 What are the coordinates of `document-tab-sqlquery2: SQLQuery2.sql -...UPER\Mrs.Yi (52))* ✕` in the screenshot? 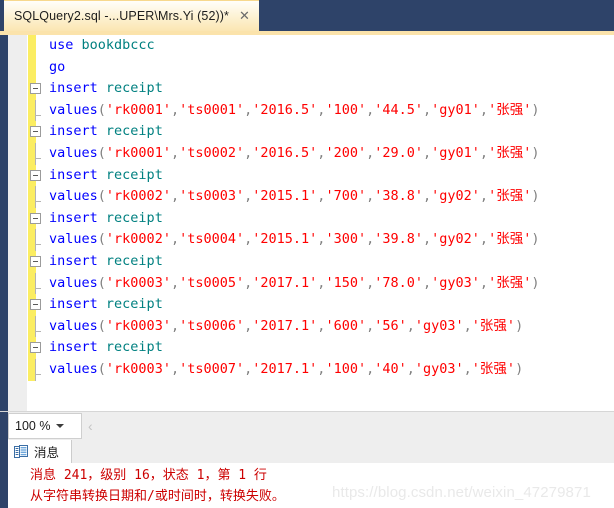 It's located at (131, 15).